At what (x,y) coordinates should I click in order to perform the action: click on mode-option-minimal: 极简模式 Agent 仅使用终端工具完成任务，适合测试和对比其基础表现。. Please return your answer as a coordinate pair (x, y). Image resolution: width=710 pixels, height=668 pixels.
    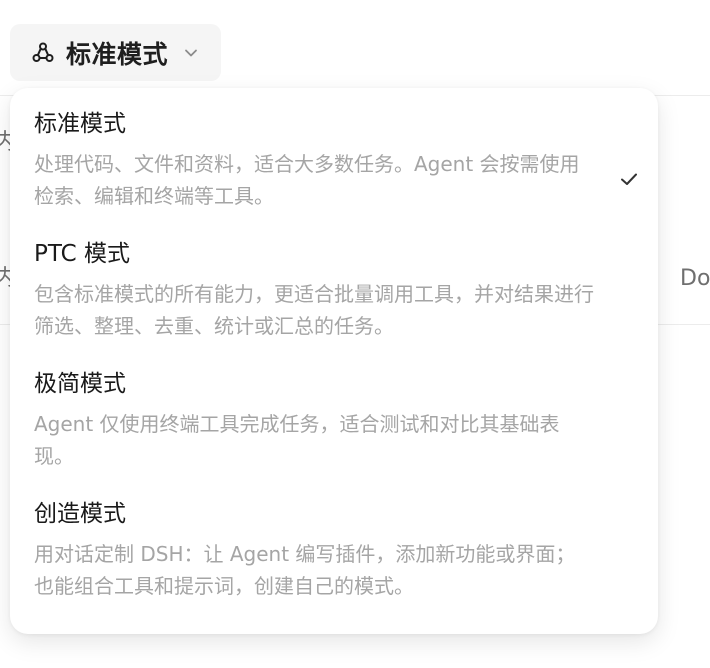
    Looking at the image, I should click on (334, 420).